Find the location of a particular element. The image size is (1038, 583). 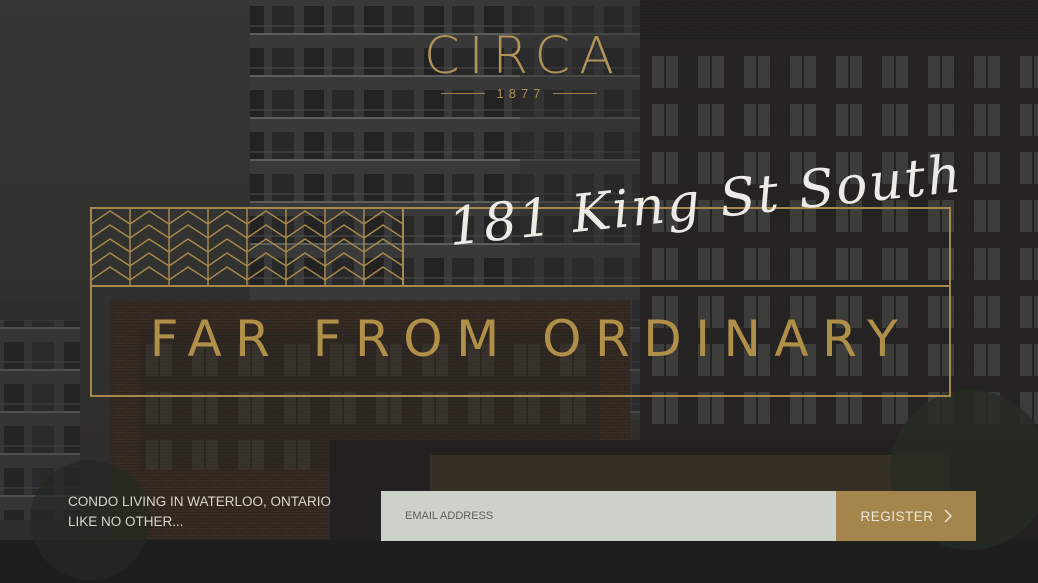

logo-wordmark: CIRCA is located at coordinates (523, 56).